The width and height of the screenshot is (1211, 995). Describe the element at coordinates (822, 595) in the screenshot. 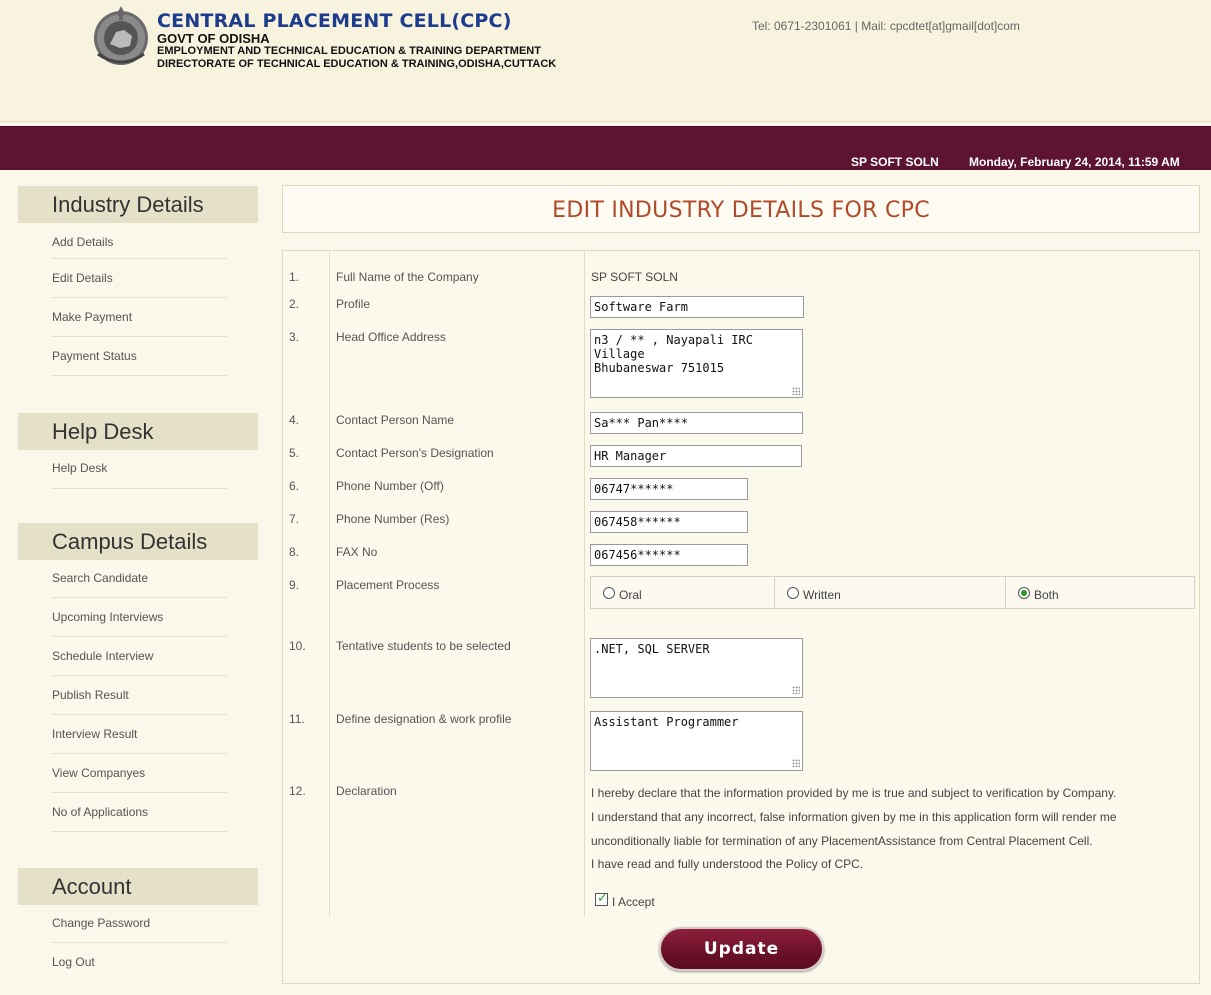

I see `radio-label: Written` at that location.